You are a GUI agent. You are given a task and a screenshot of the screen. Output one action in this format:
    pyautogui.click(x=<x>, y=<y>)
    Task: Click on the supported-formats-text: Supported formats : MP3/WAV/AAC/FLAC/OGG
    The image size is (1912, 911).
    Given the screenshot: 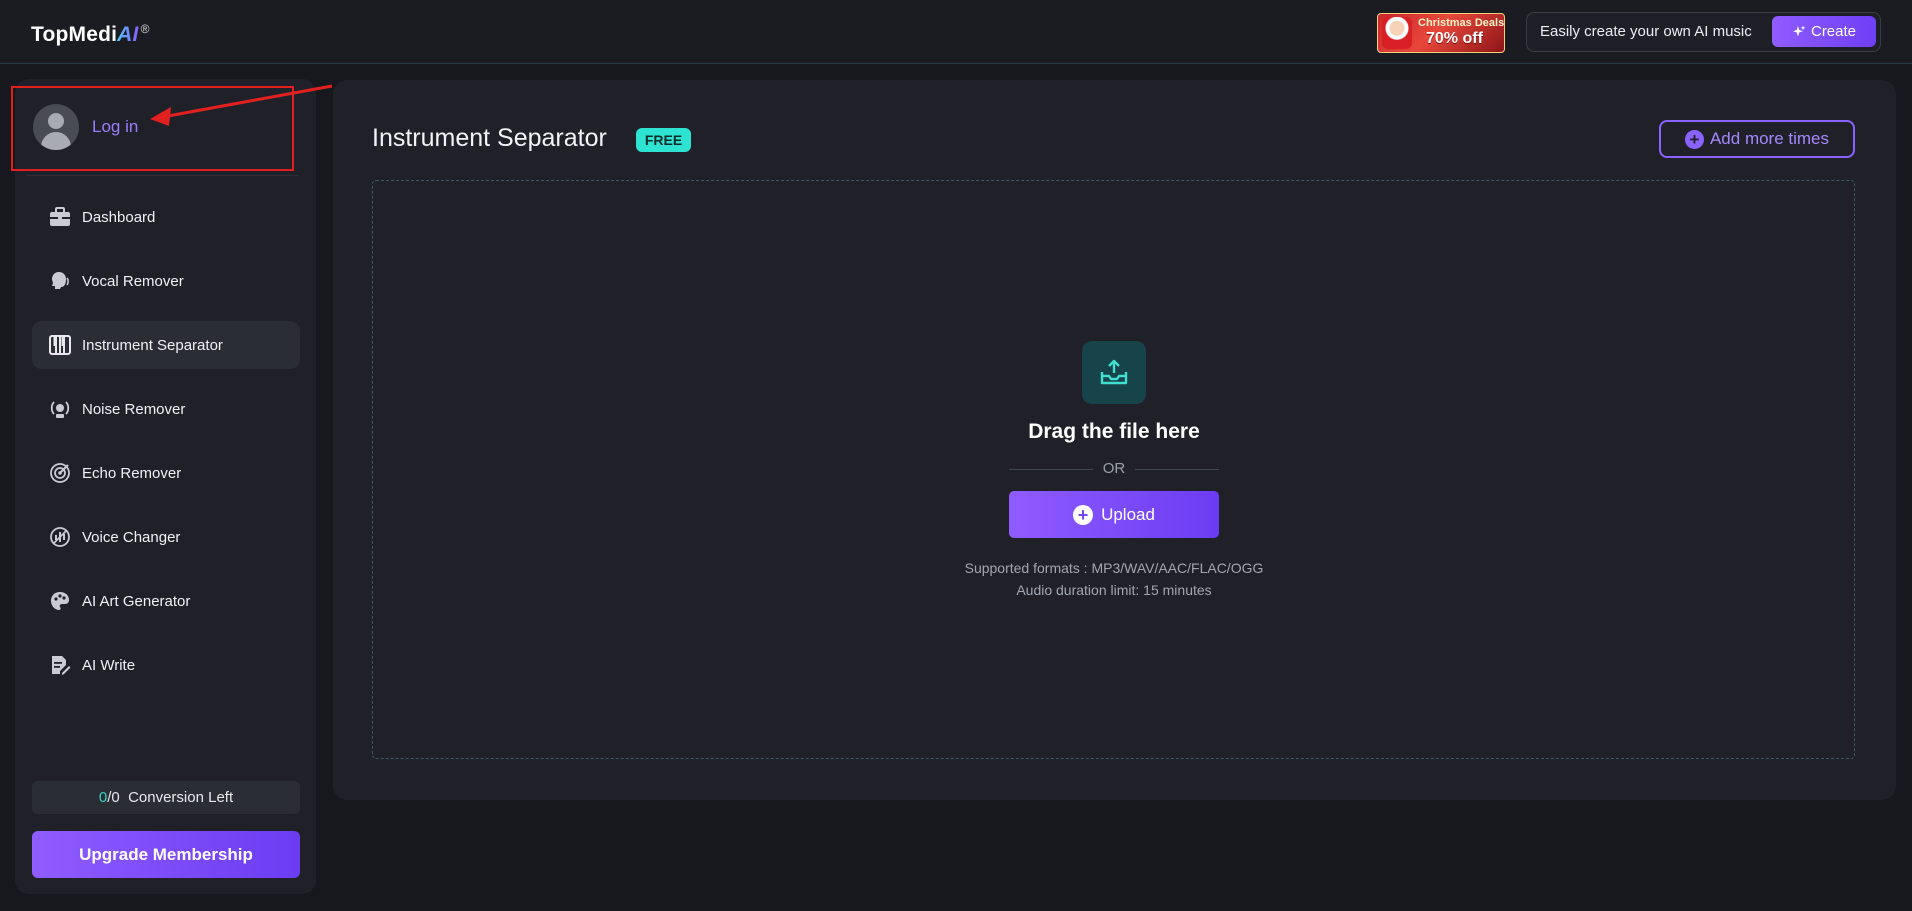 What is the action you would take?
    pyautogui.click(x=1114, y=568)
    